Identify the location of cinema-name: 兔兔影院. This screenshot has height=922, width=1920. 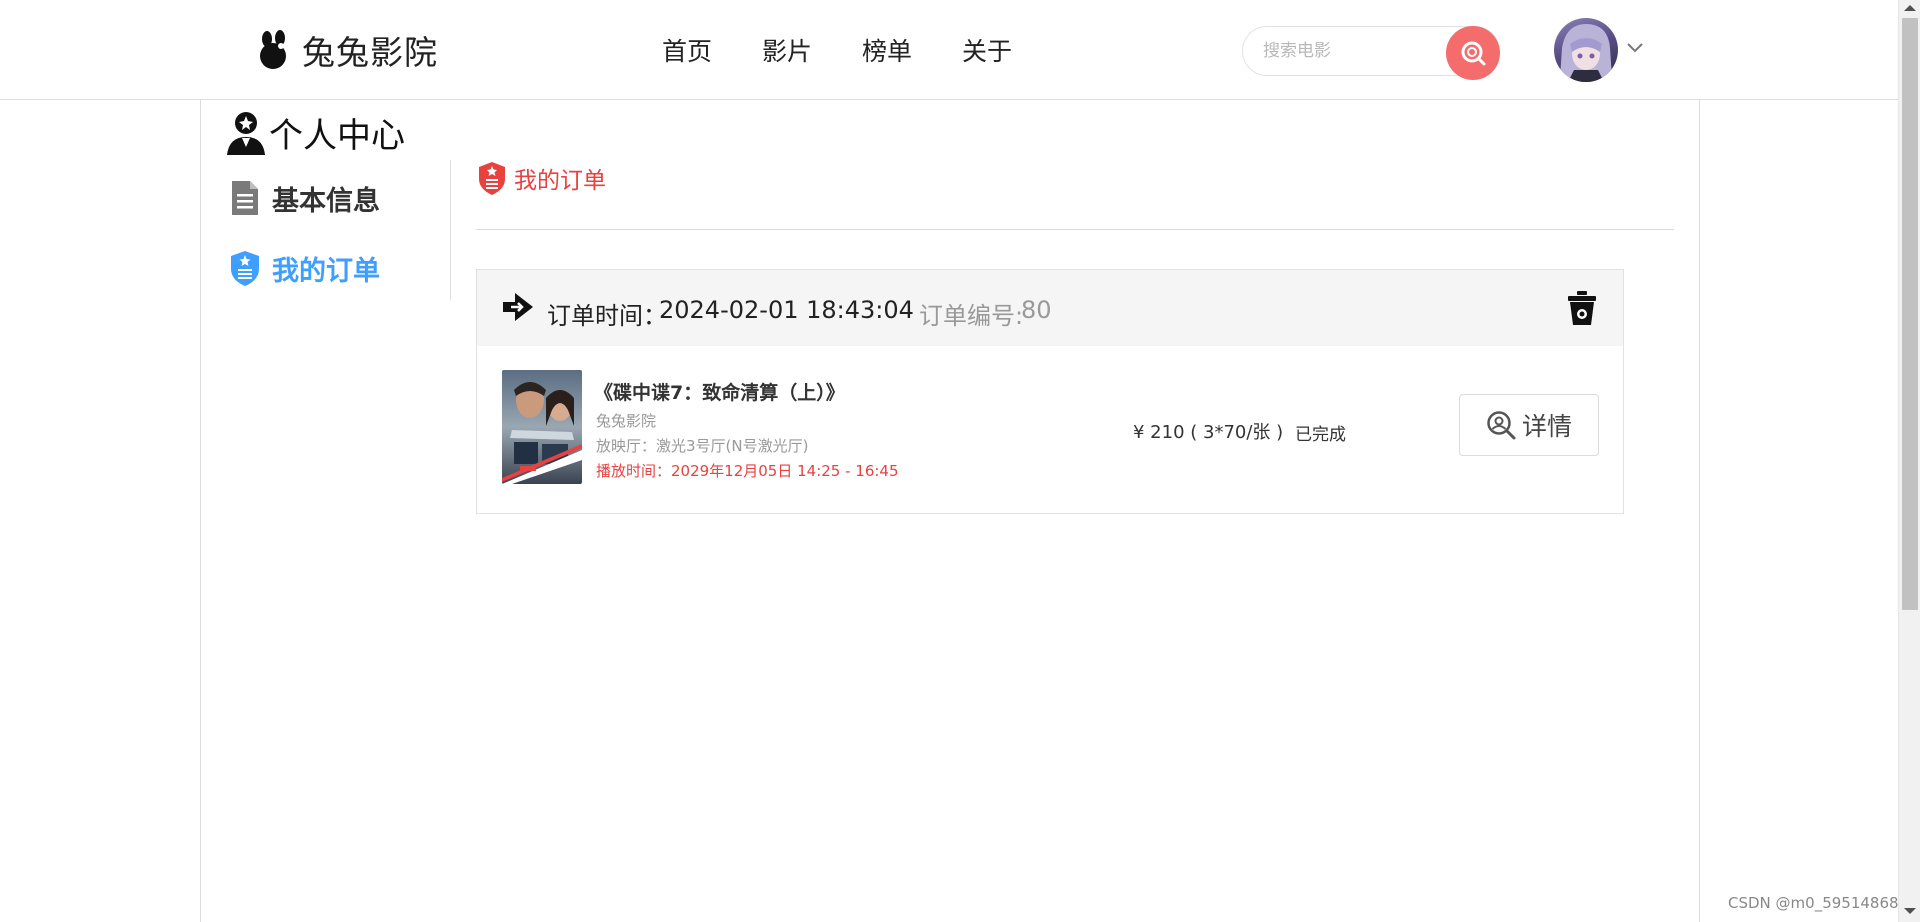
(626, 421).